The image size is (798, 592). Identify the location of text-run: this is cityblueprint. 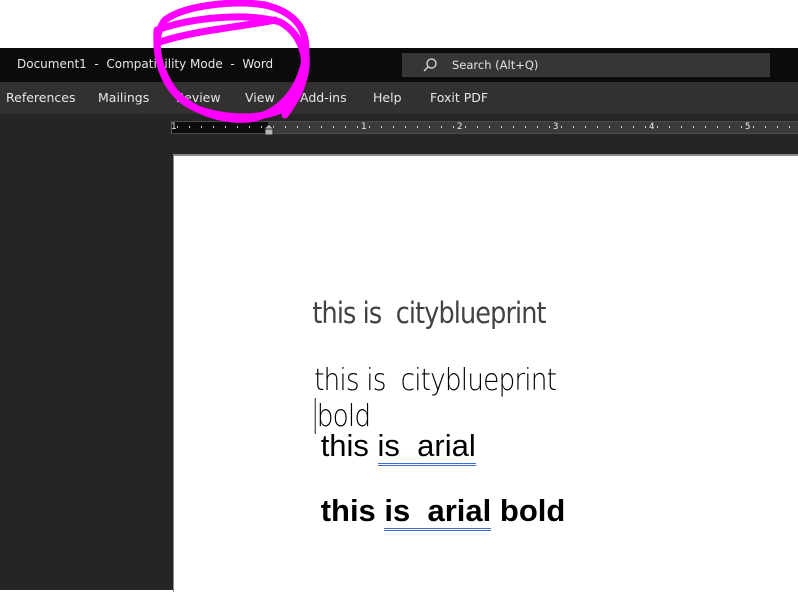
(429, 313).